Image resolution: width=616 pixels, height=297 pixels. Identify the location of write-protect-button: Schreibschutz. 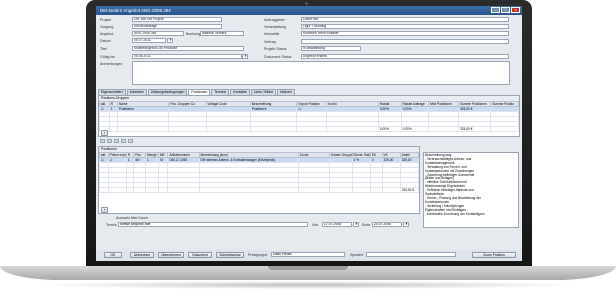
(230, 255).